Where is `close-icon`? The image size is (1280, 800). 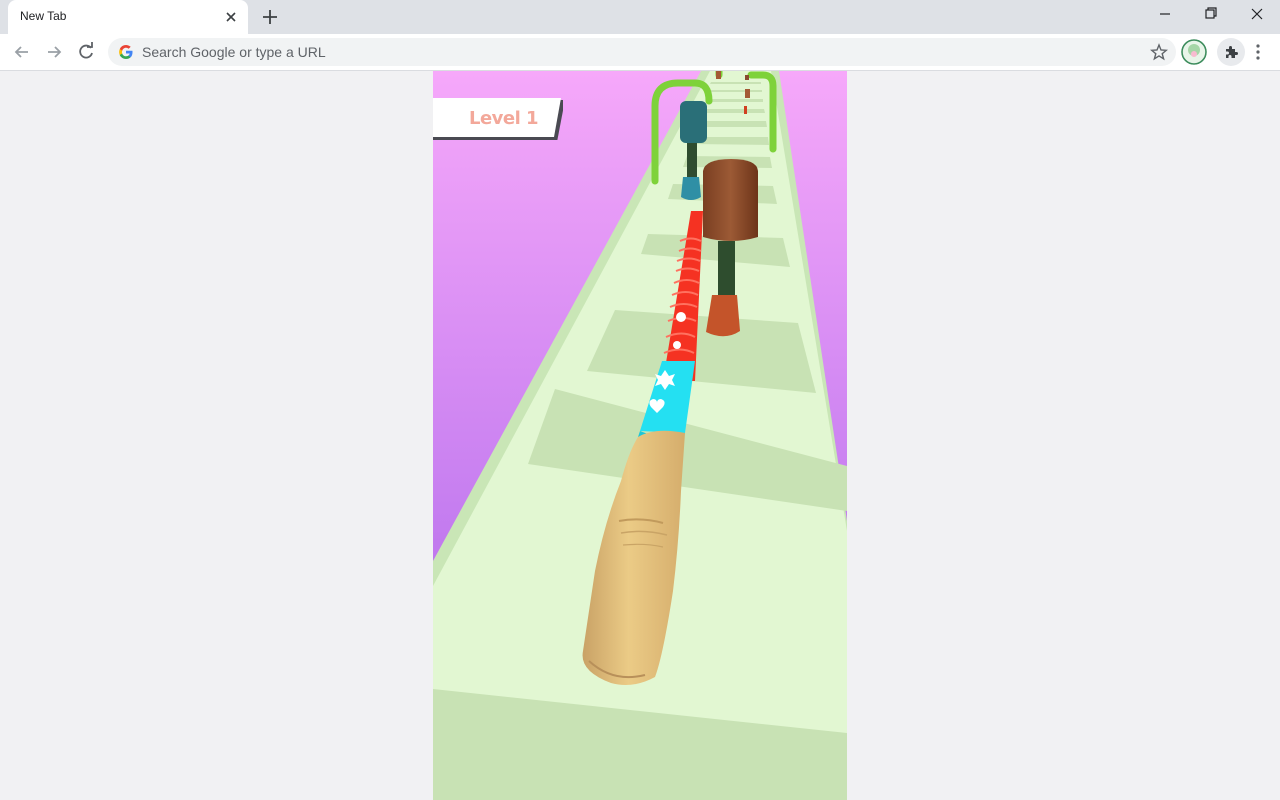
close-icon is located at coordinates (231, 17).